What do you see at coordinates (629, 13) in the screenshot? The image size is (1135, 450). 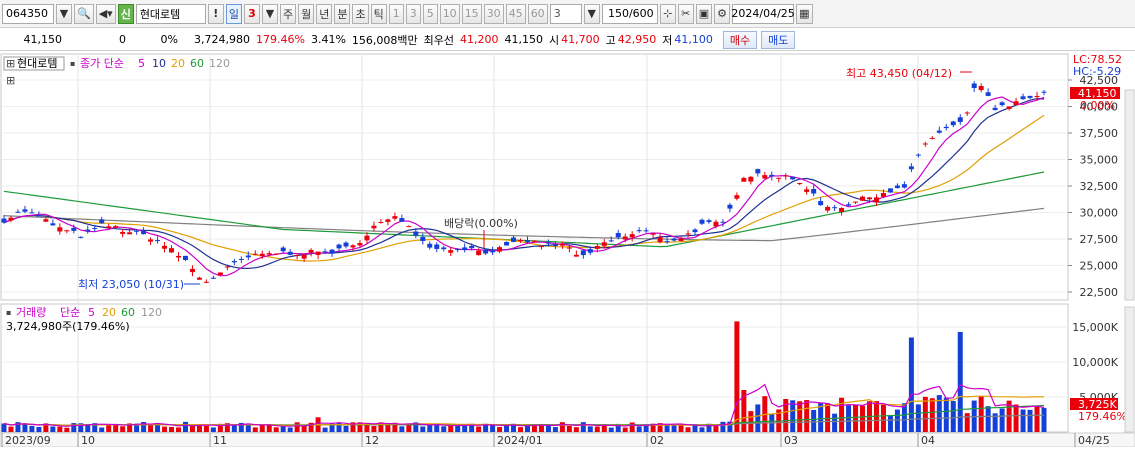 I see `count-field: 150/600` at bounding box center [629, 13].